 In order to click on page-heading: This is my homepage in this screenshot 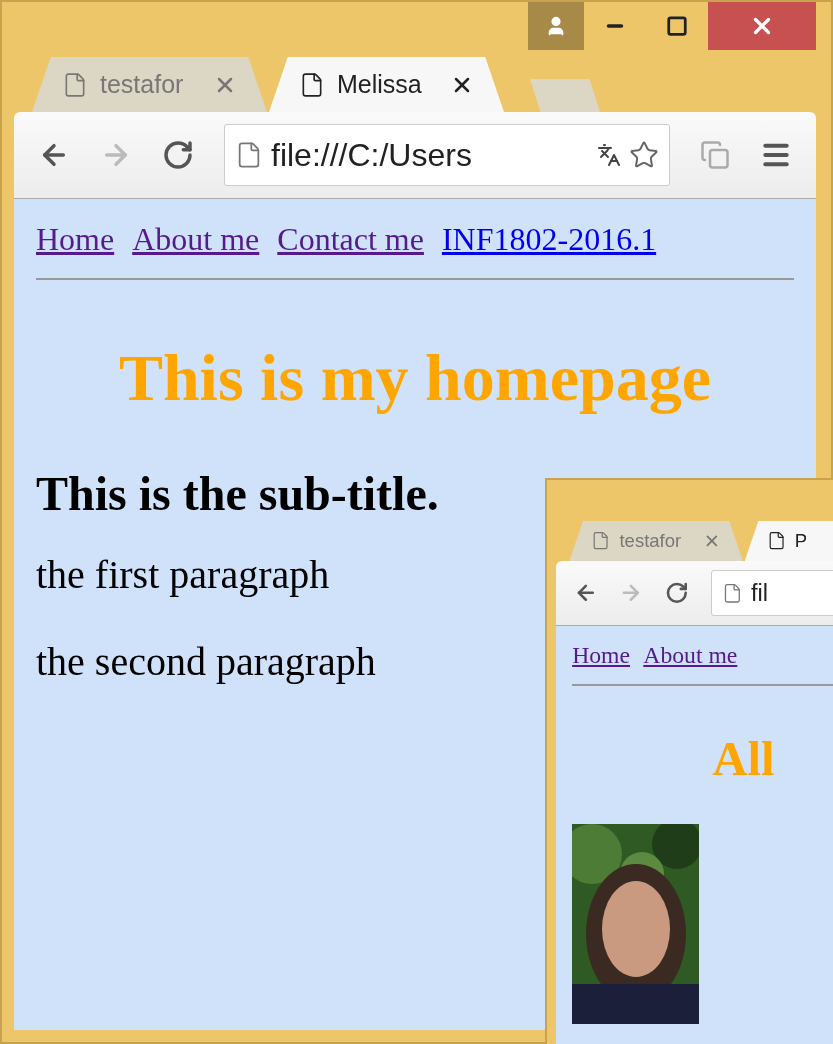, I will do `click(415, 378)`.